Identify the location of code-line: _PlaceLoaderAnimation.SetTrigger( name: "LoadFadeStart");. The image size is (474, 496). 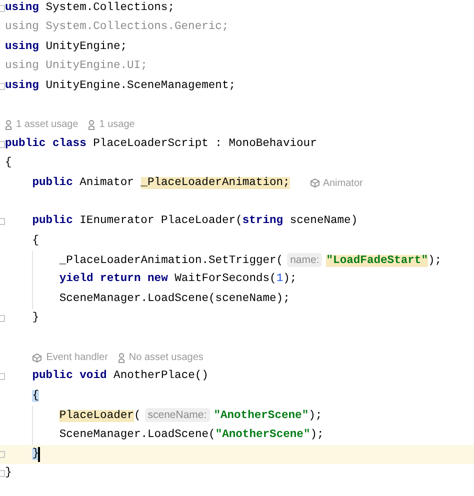
(250, 260).